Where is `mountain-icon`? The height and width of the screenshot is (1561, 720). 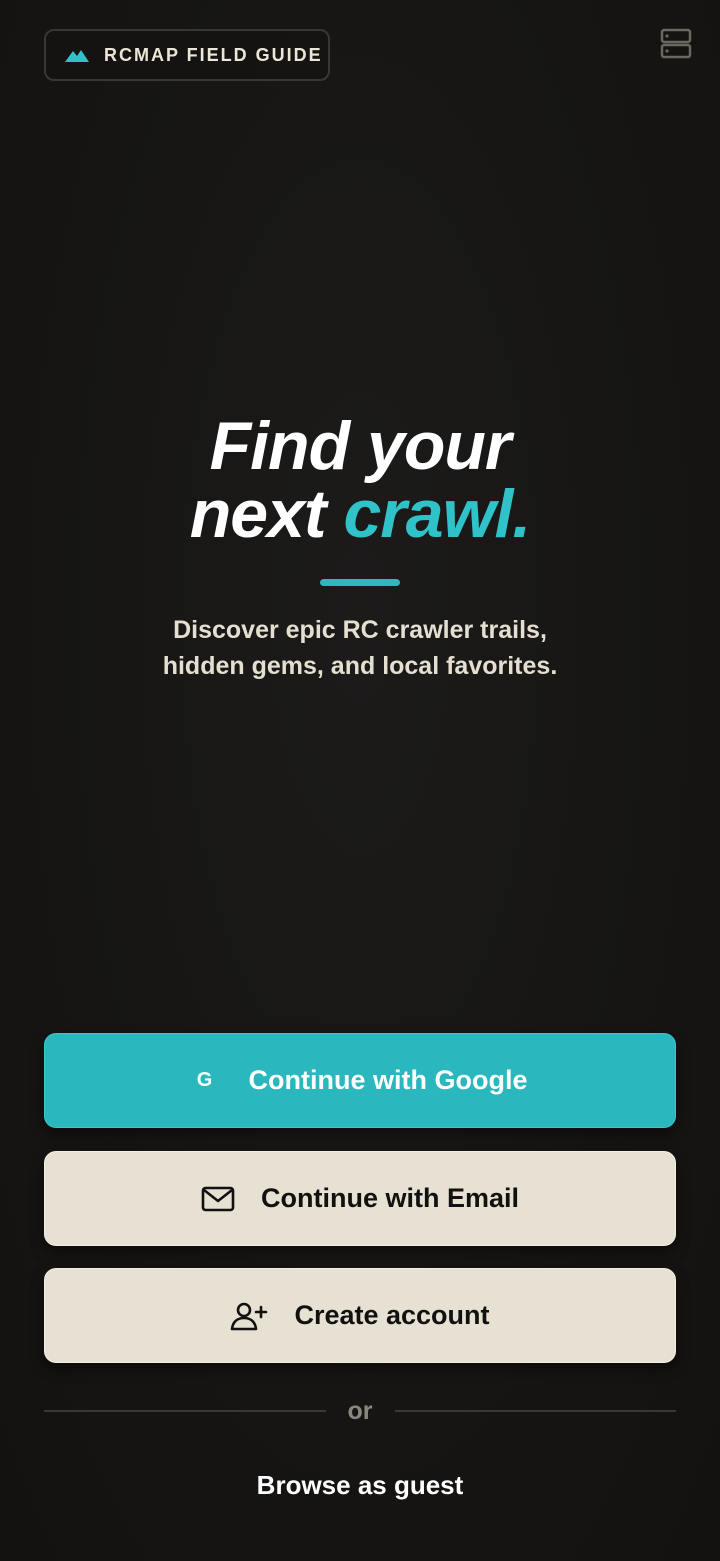 mountain-icon is located at coordinates (77, 56).